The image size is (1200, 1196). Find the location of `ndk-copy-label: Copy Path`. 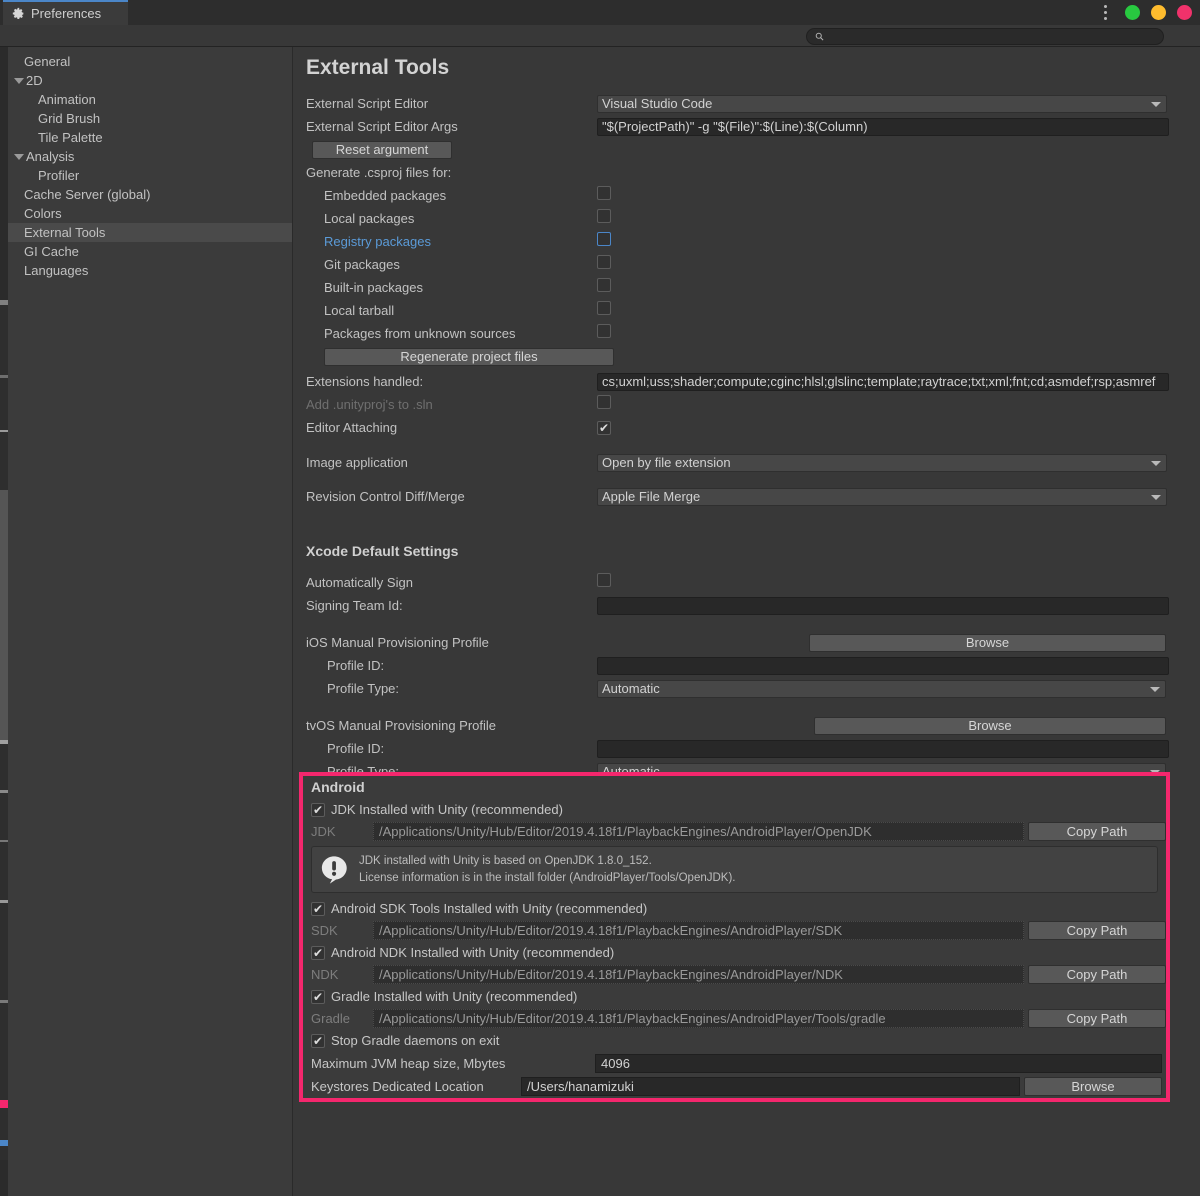

ndk-copy-label: Copy Path is located at coordinates (1097, 975).